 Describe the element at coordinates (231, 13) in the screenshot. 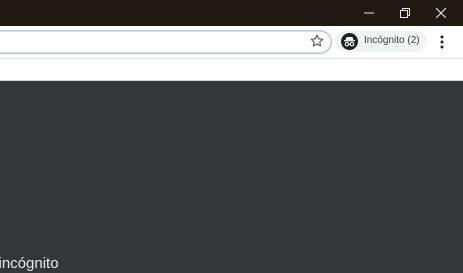

I see `window-titlebar` at that location.